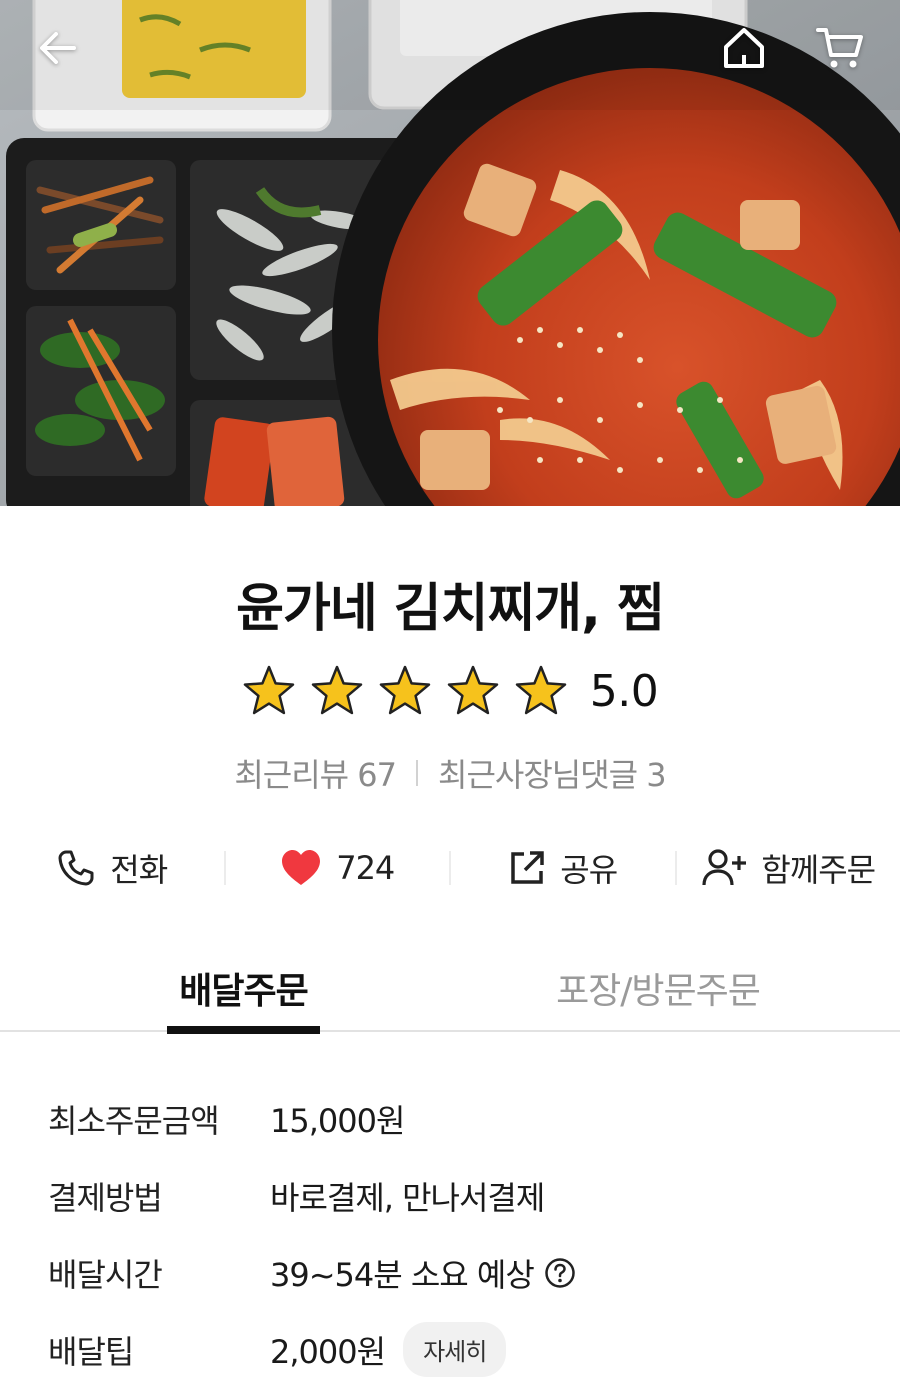 This screenshot has height=1392, width=900. I want to click on delivery-tip-detail-button: 자세히, so click(455, 1349).